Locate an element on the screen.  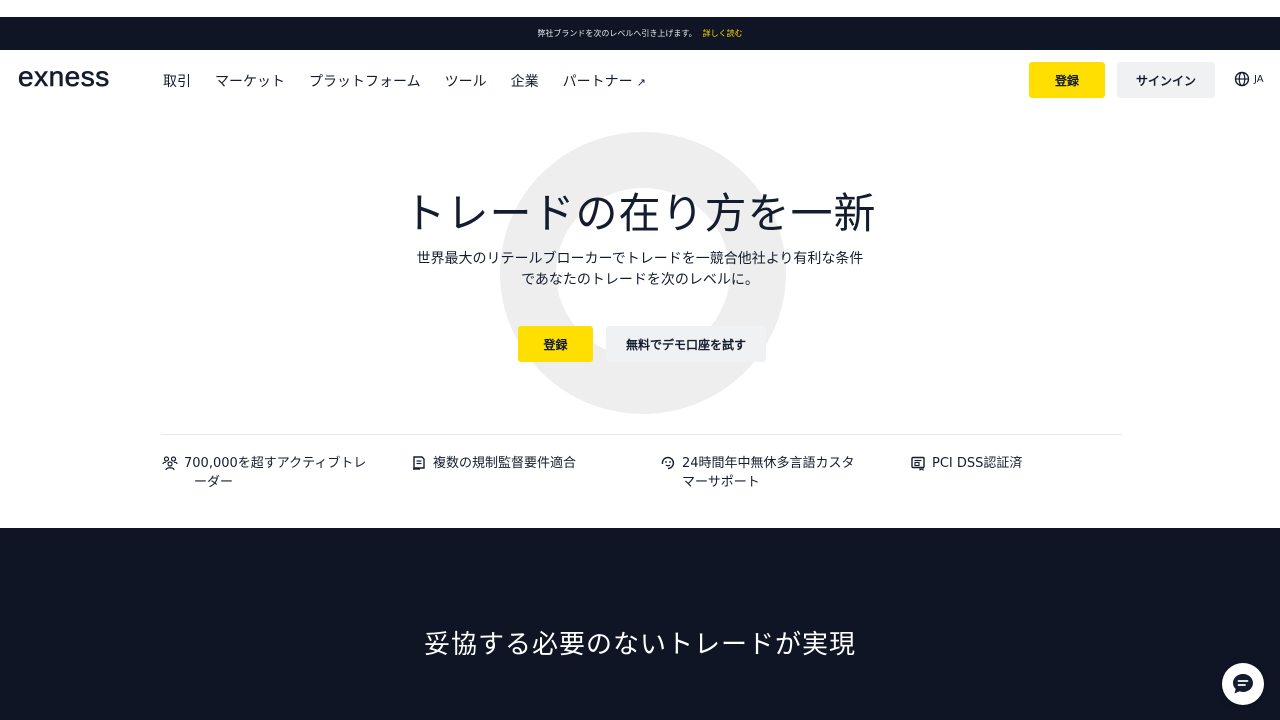
signin-button: サインイン is located at coordinates (1166, 80).